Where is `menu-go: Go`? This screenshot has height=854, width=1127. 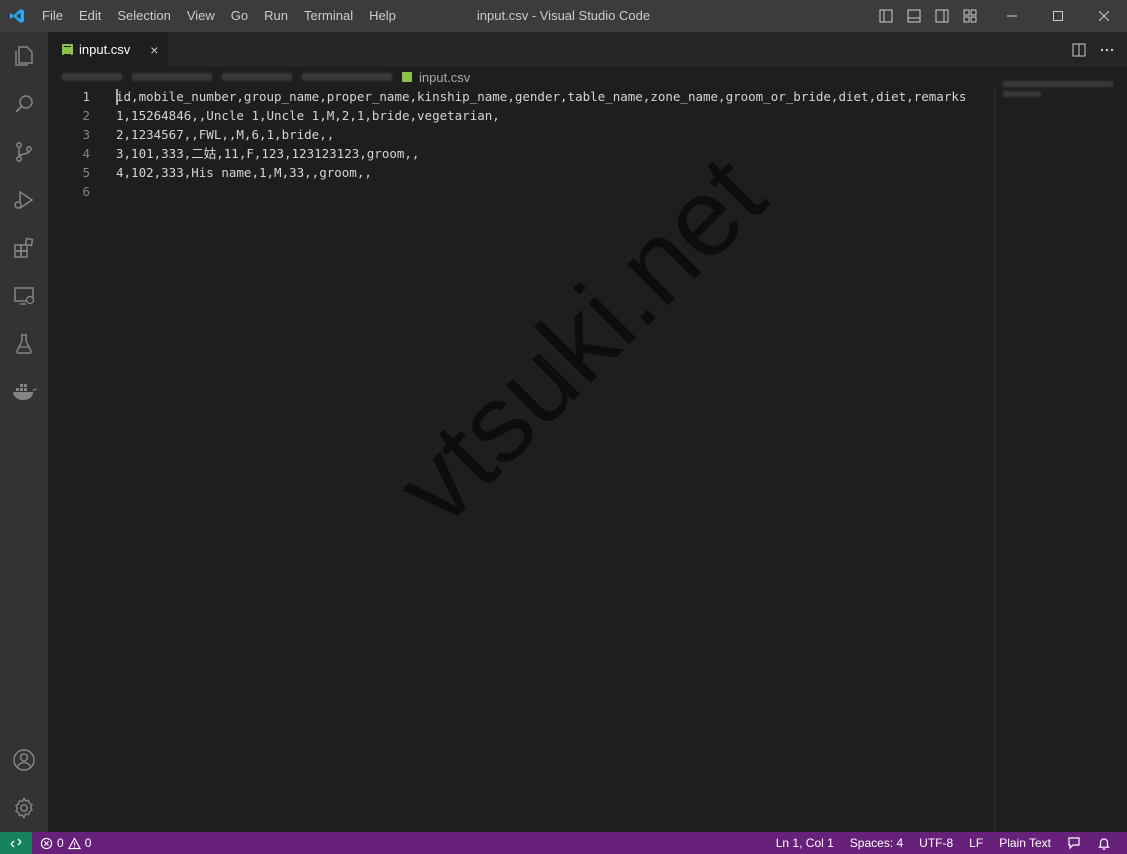 menu-go: Go is located at coordinates (239, 16).